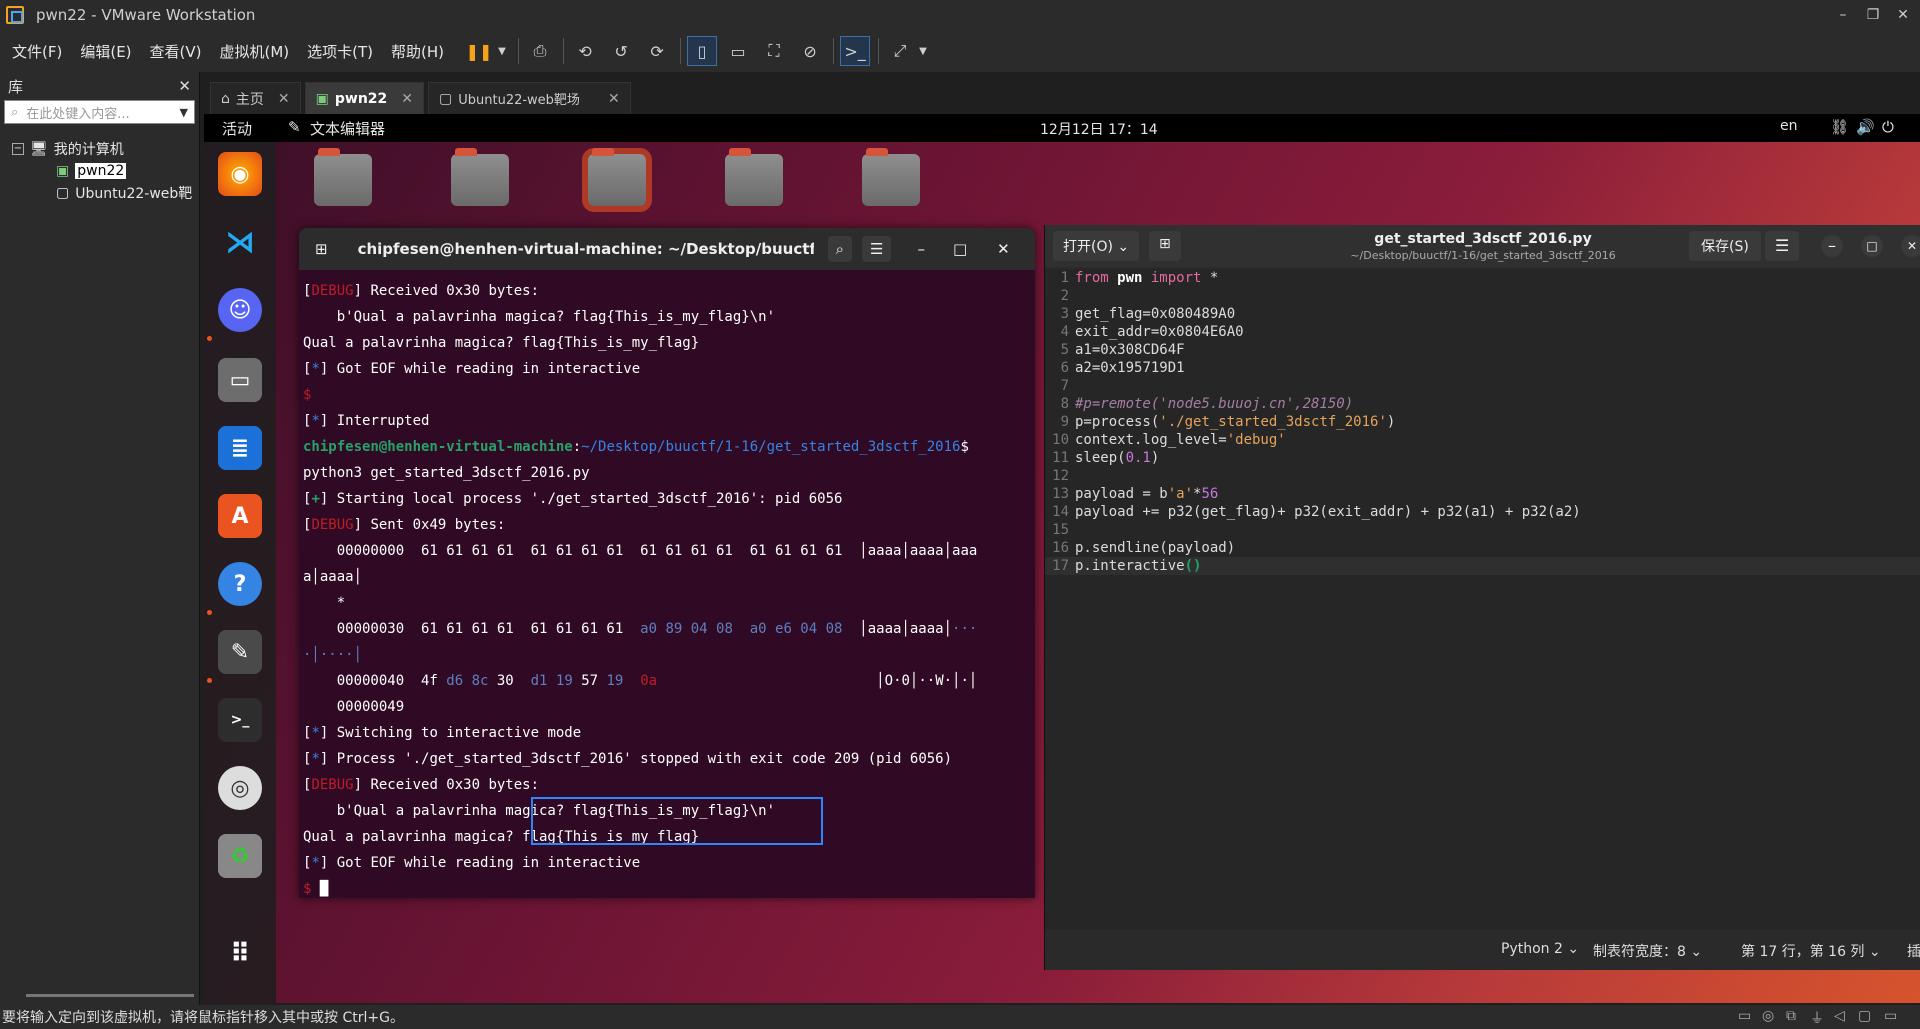 This screenshot has width=1920, height=1029. I want to click on sound-icon: ◁, so click(1839, 1016).